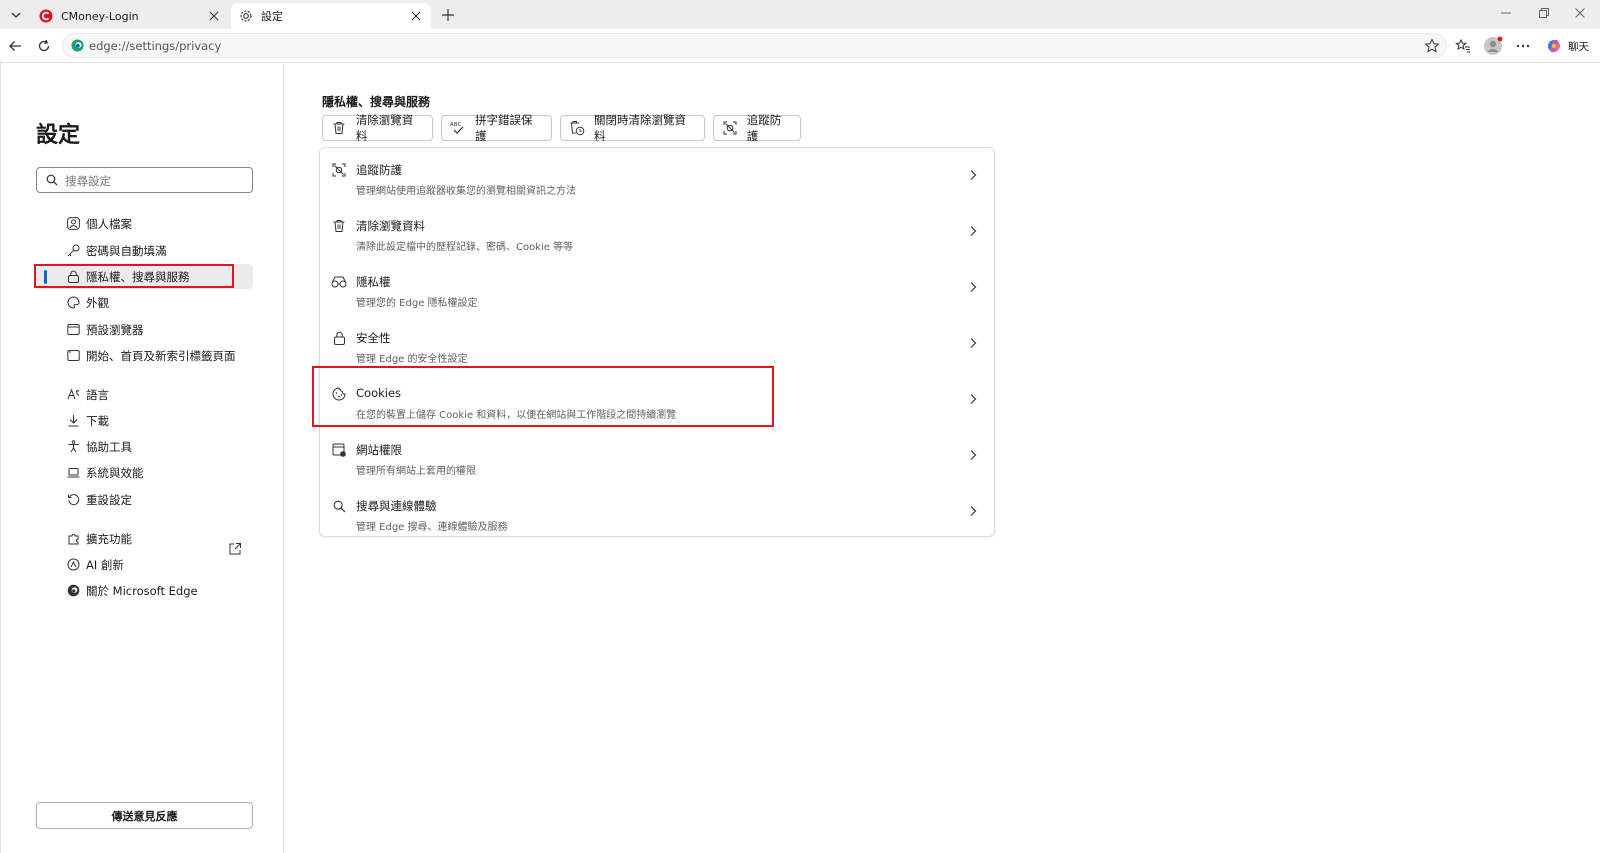  I want to click on row-title: 清除瀏覽資料, so click(390, 226).